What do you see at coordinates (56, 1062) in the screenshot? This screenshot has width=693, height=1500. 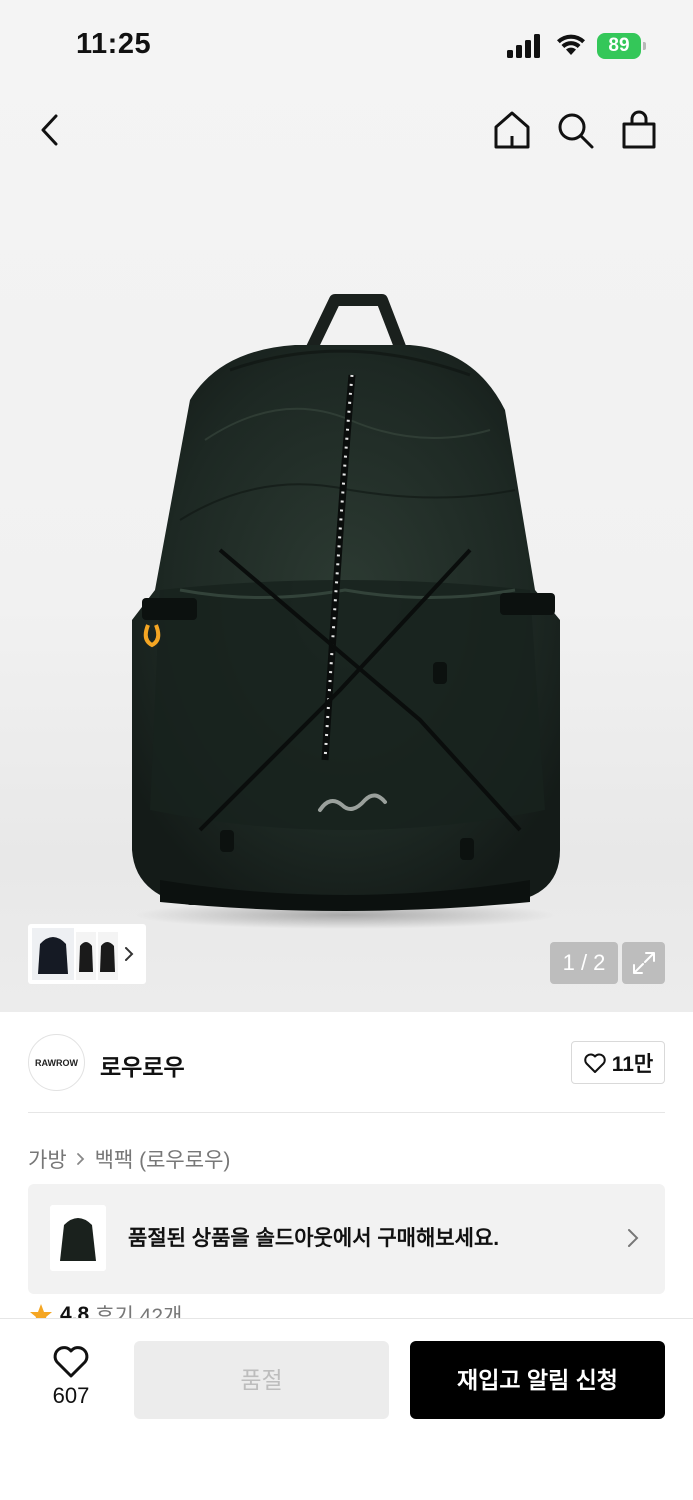 I see `brand-logo: RAWROW` at bounding box center [56, 1062].